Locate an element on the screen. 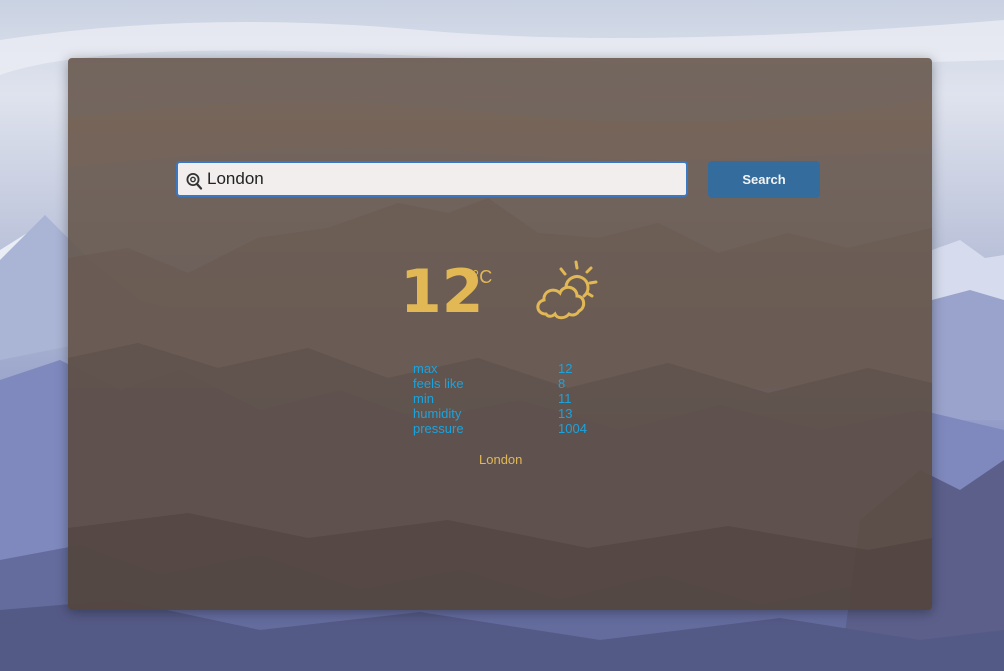 The height and width of the screenshot is (671, 1004). detail-label: pressure is located at coordinates (438, 428).